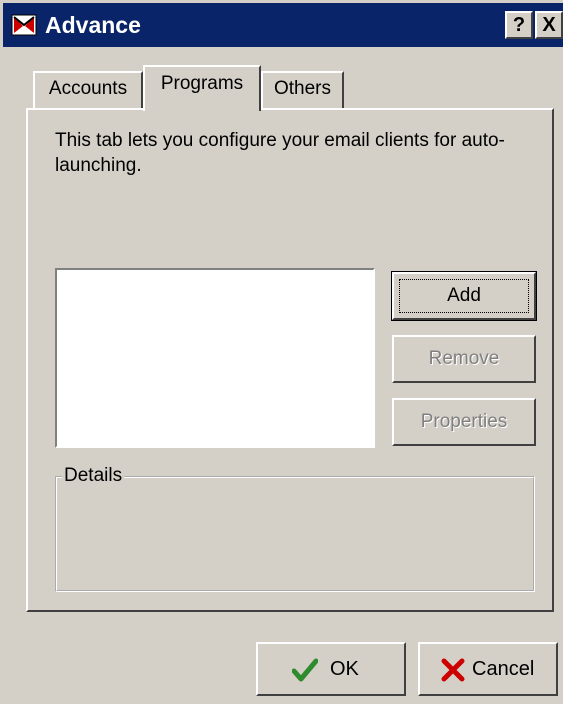 The image size is (563, 704). Describe the element at coordinates (453, 670) in the screenshot. I see `x-icon` at that location.